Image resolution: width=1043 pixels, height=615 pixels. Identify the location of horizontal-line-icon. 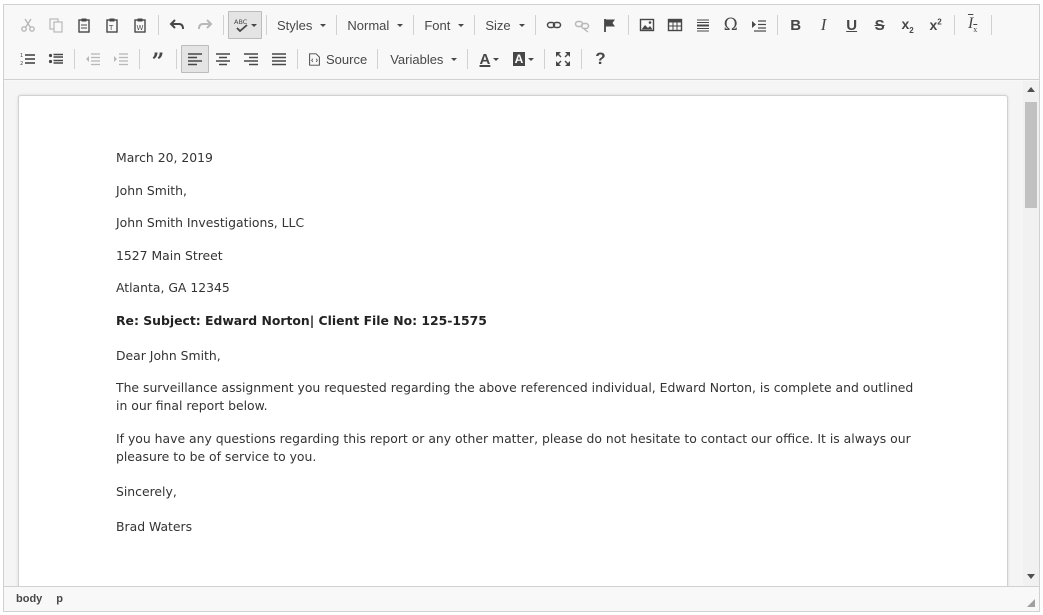
(702, 25).